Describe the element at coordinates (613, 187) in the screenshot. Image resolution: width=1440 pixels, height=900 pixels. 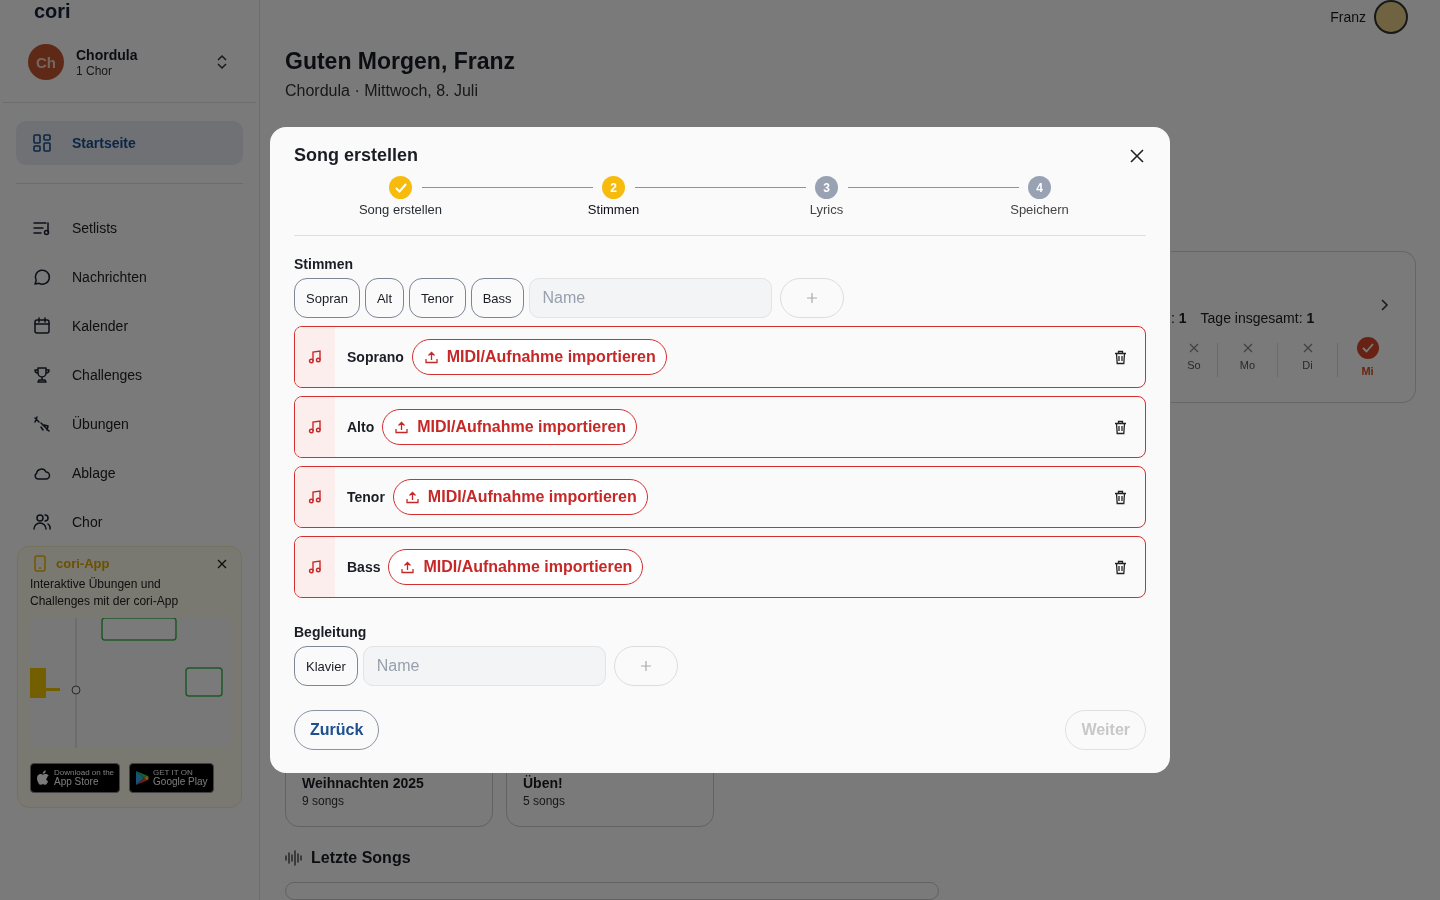
I see `step-number: 2` at that location.